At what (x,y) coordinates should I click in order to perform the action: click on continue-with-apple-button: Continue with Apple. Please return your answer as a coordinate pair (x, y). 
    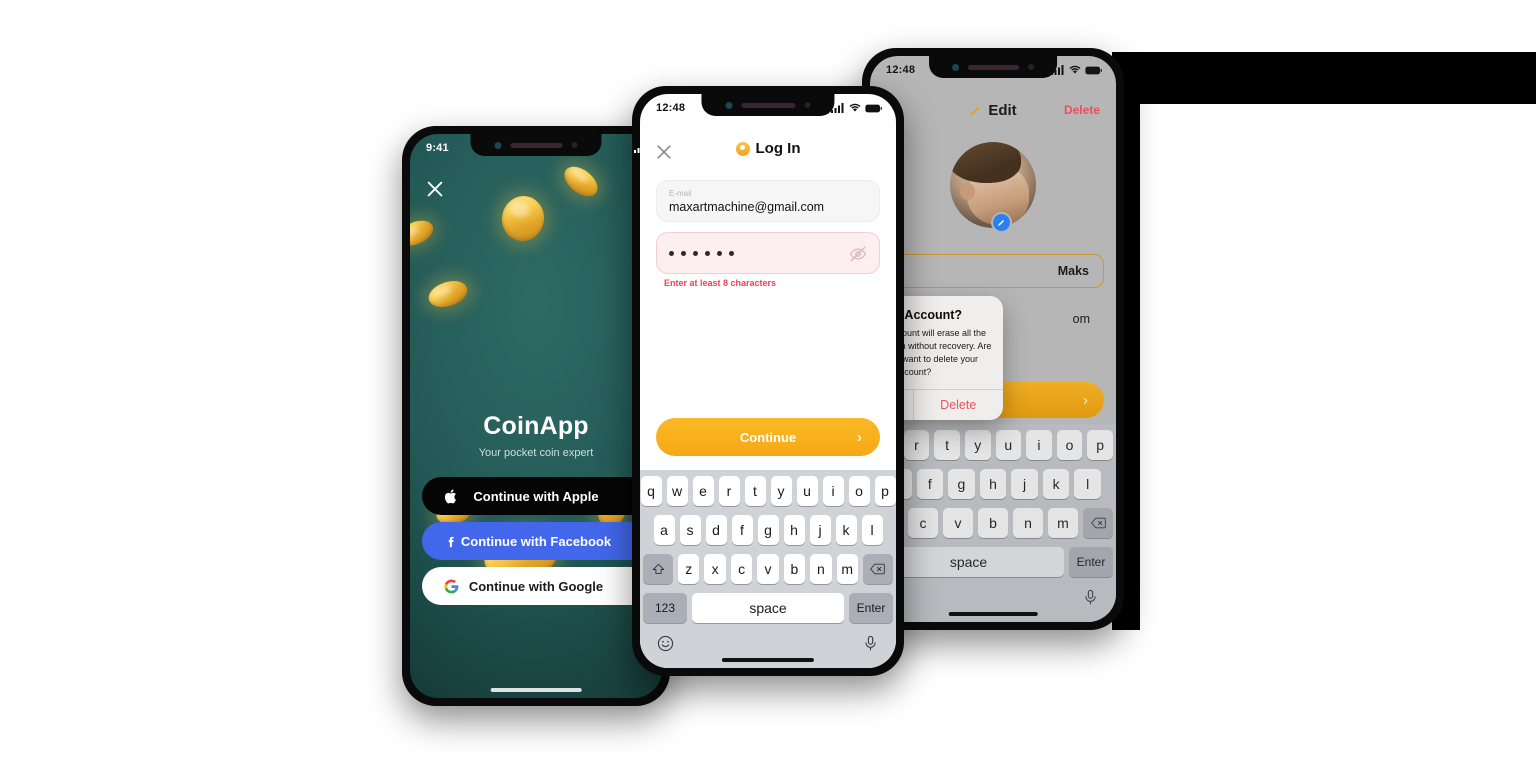
    Looking at the image, I should click on (536, 496).